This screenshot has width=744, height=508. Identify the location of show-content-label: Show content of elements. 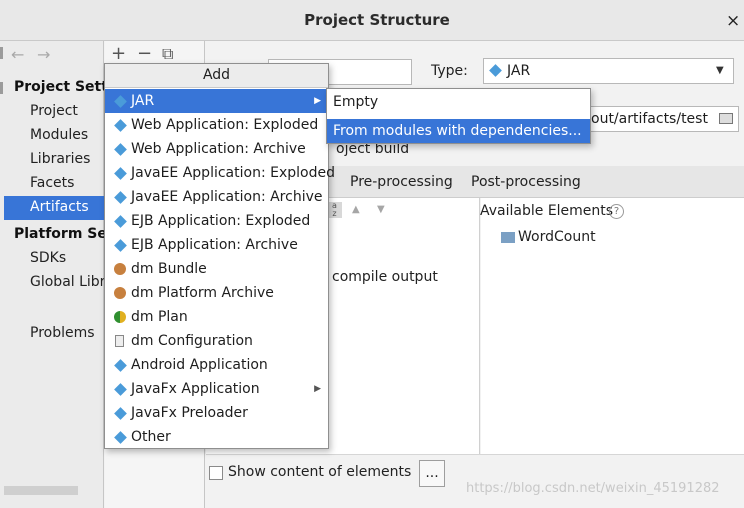
(320, 472).